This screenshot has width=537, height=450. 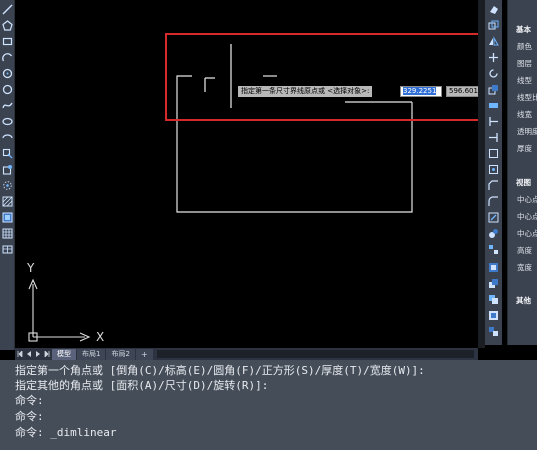 What do you see at coordinates (20, 354) in the screenshot?
I see `first-tab-icon` at bounding box center [20, 354].